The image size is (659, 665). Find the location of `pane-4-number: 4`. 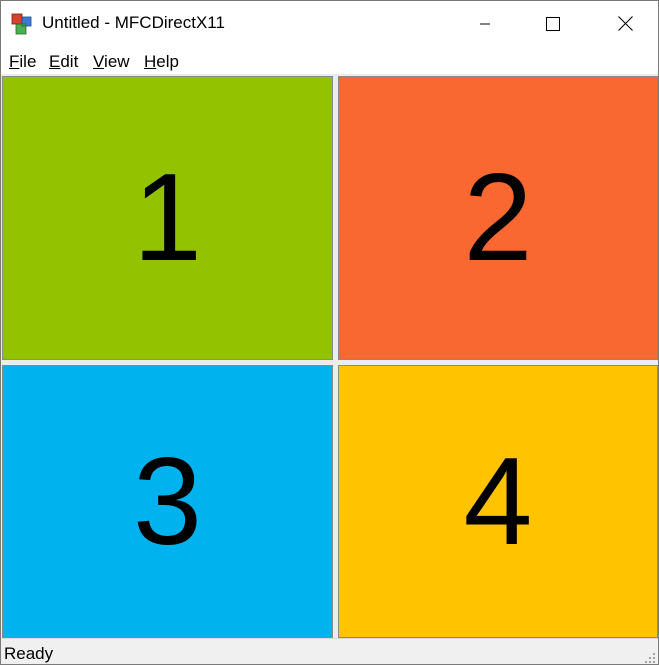

pane-4-number: 4 is located at coordinates (498, 501).